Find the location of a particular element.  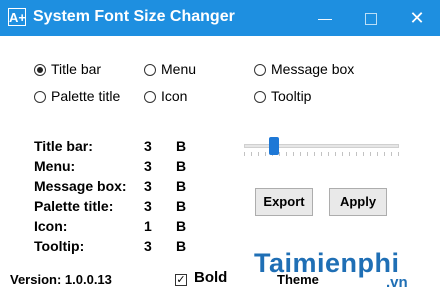

radio-menu: Menu is located at coordinates (170, 69).